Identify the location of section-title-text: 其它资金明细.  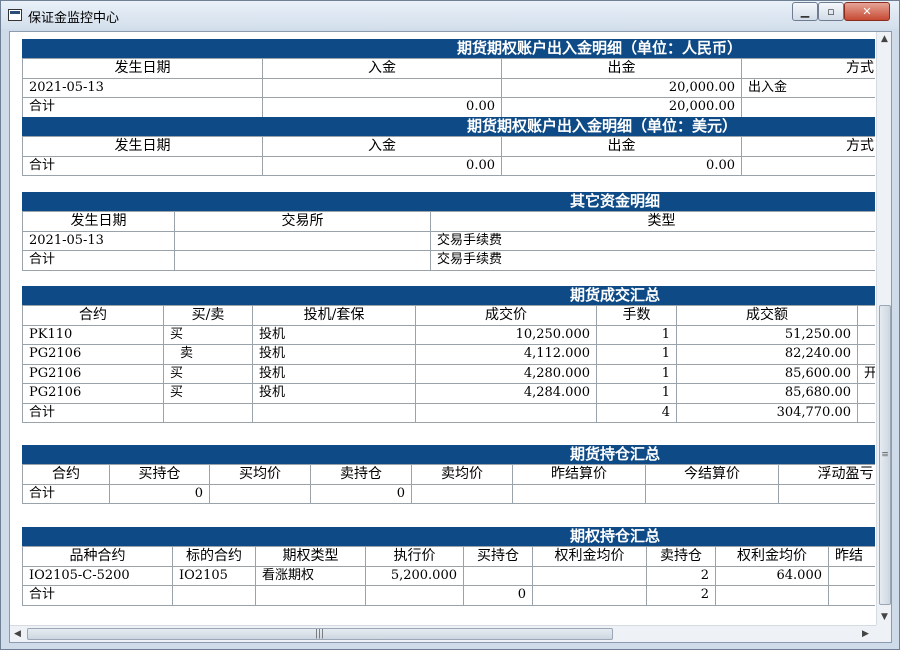
(615, 201).